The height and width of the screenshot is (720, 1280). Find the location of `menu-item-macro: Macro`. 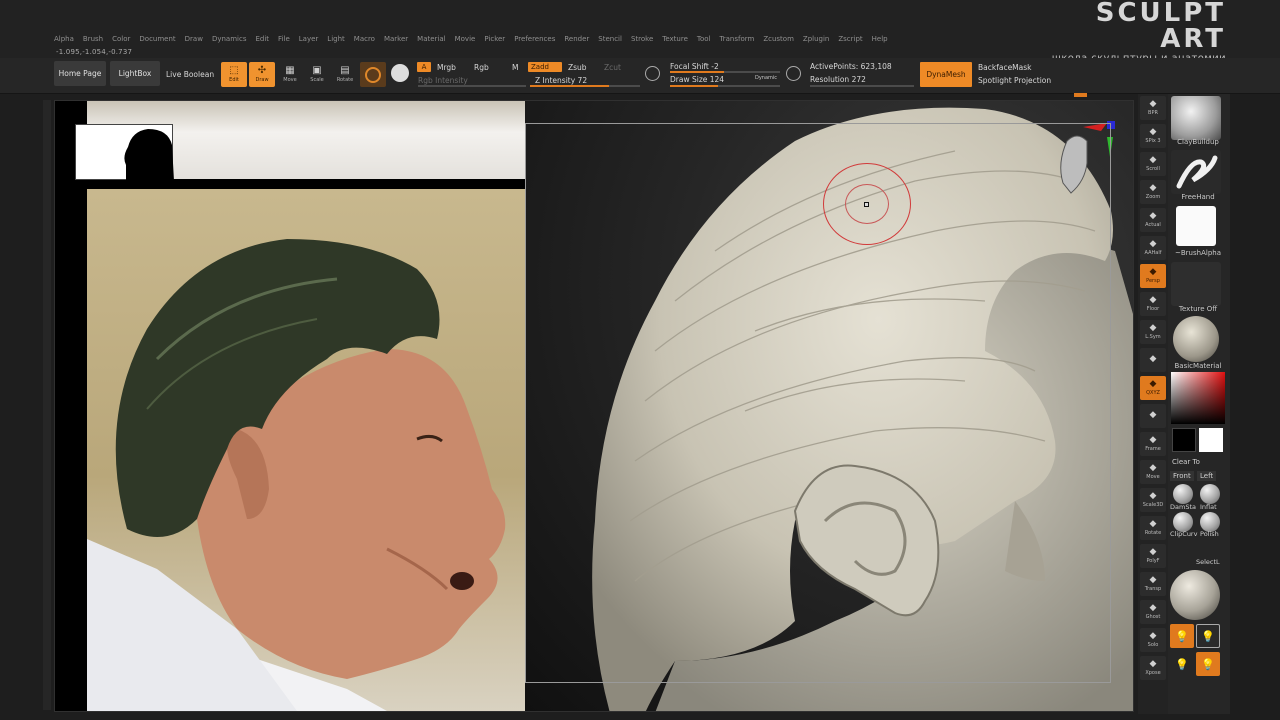

menu-item-macro: Macro is located at coordinates (364, 39).